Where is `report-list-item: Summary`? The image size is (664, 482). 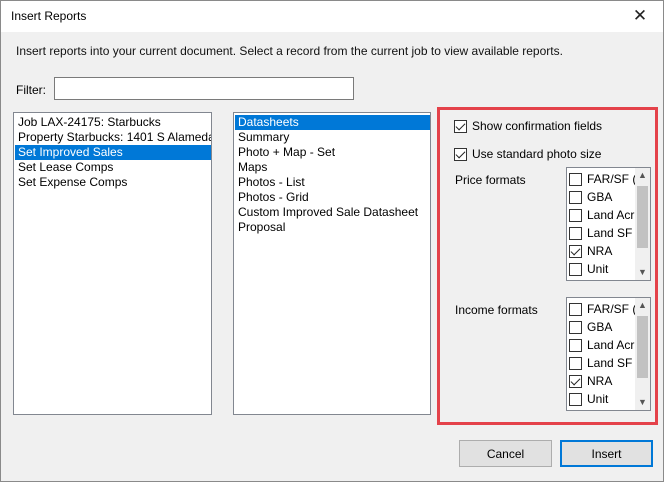 report-list-item: Summary is located at coordinates (332, 137).